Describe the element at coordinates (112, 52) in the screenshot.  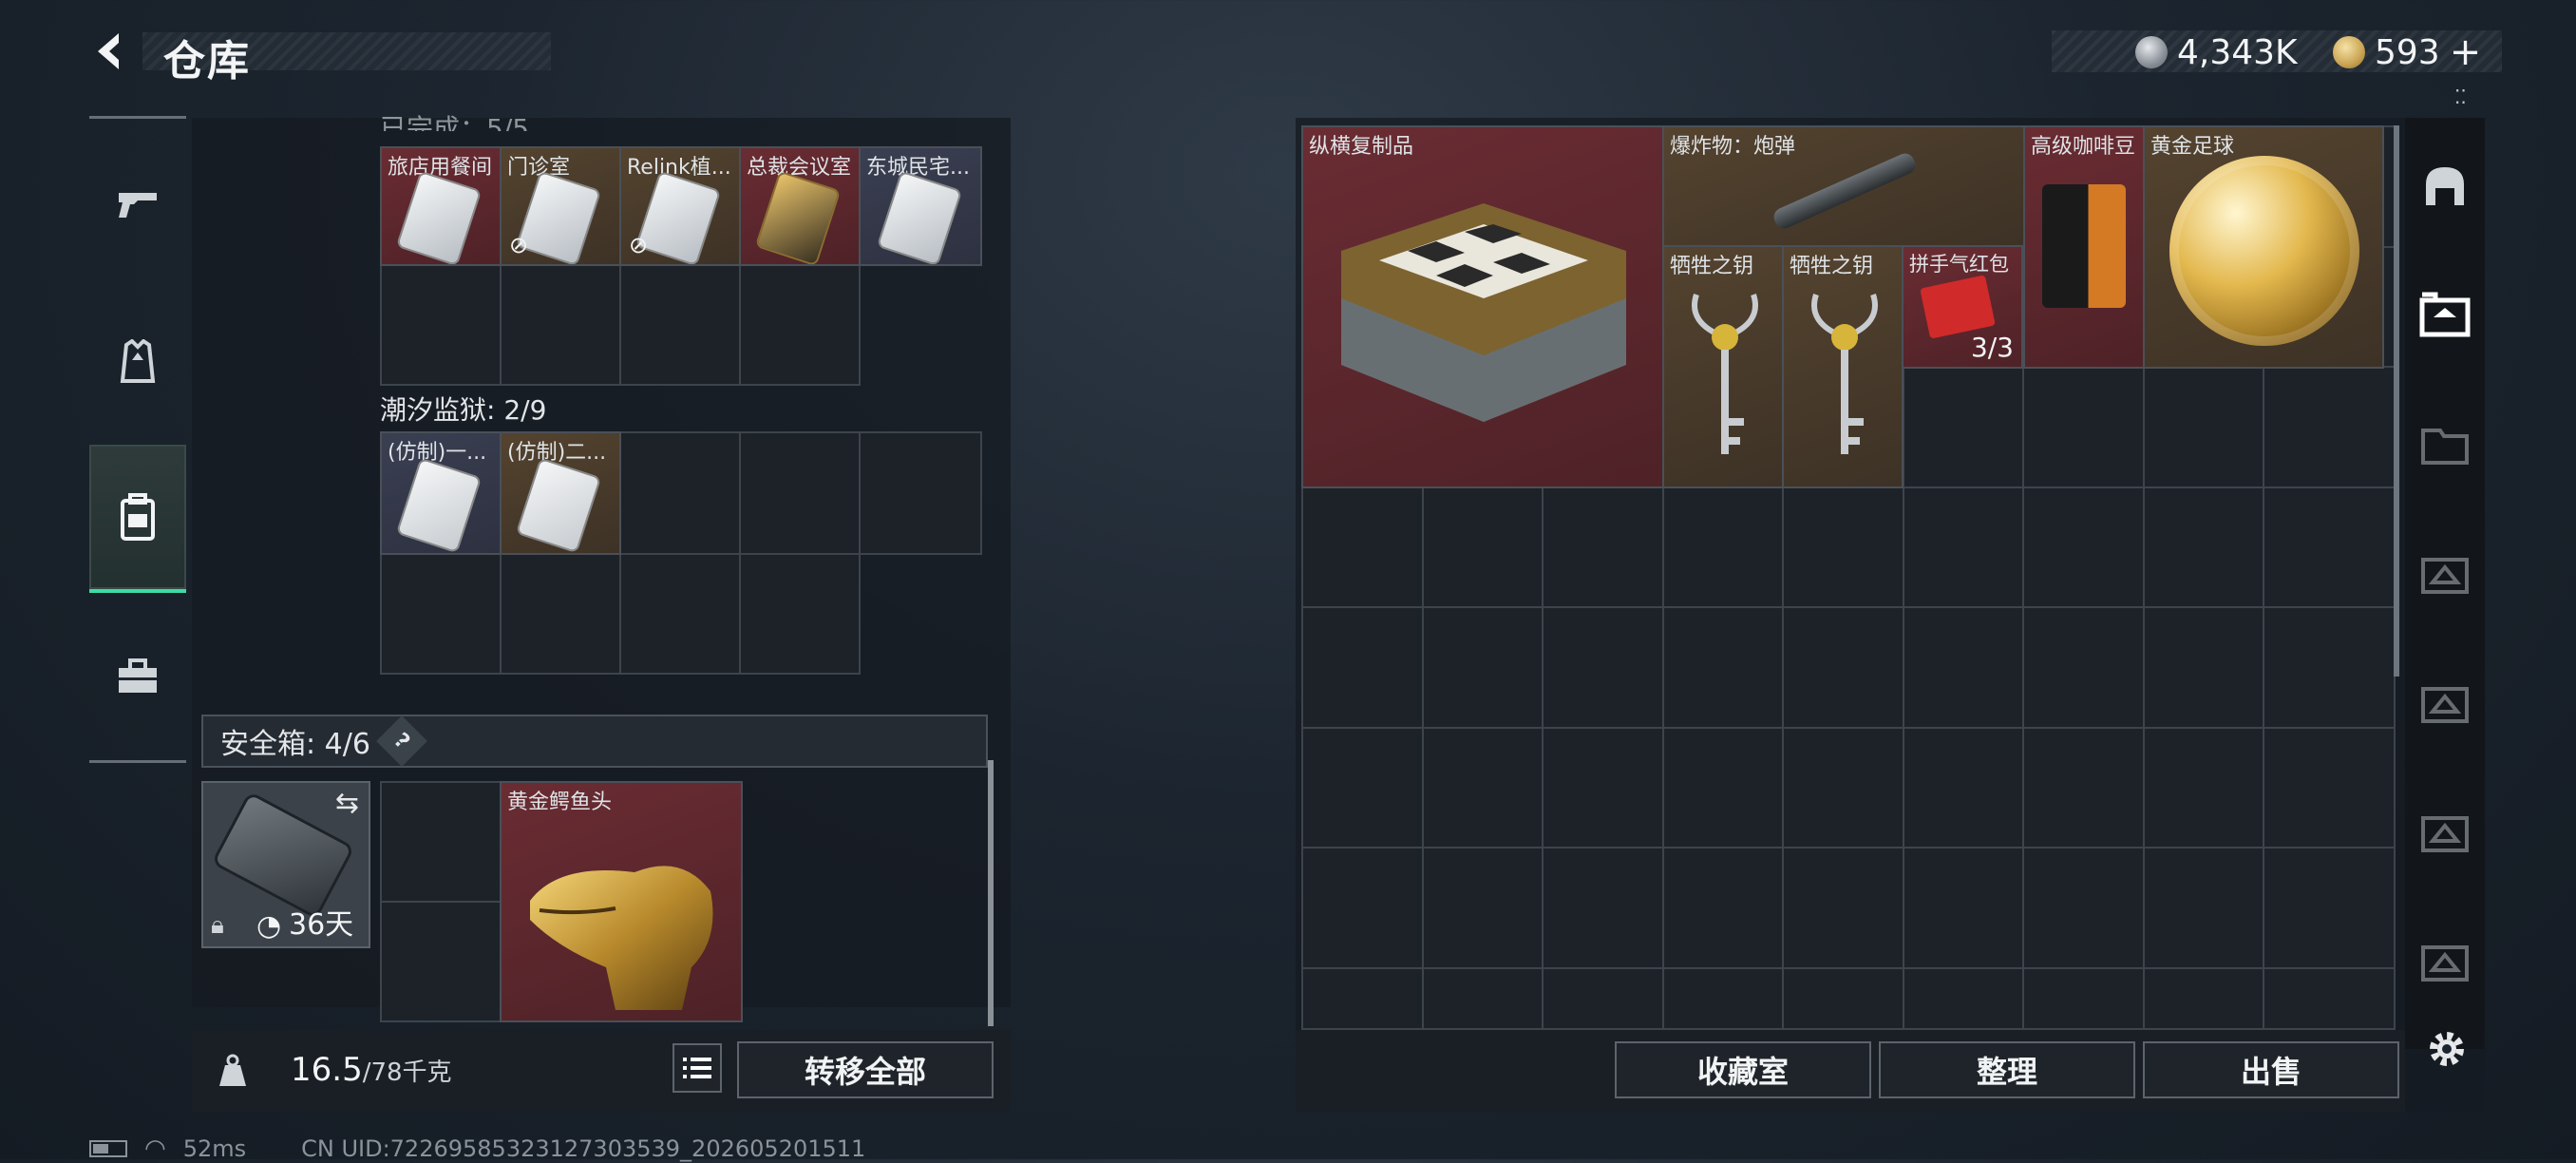
I see `back-button` at that location.